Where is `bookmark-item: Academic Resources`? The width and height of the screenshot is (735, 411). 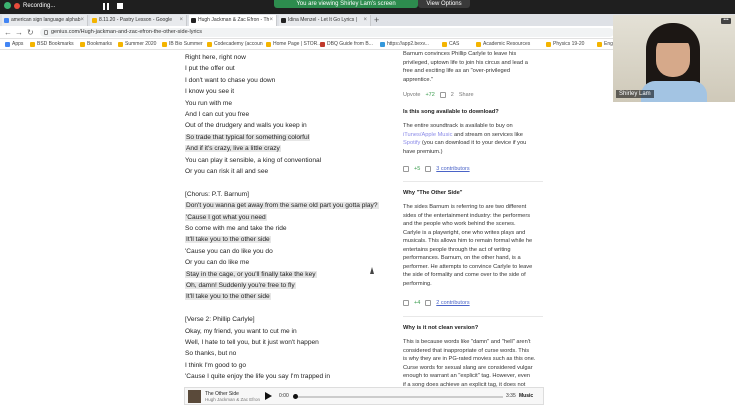 bookmark-item: Academic Resources is located at coordinates (503, 44).